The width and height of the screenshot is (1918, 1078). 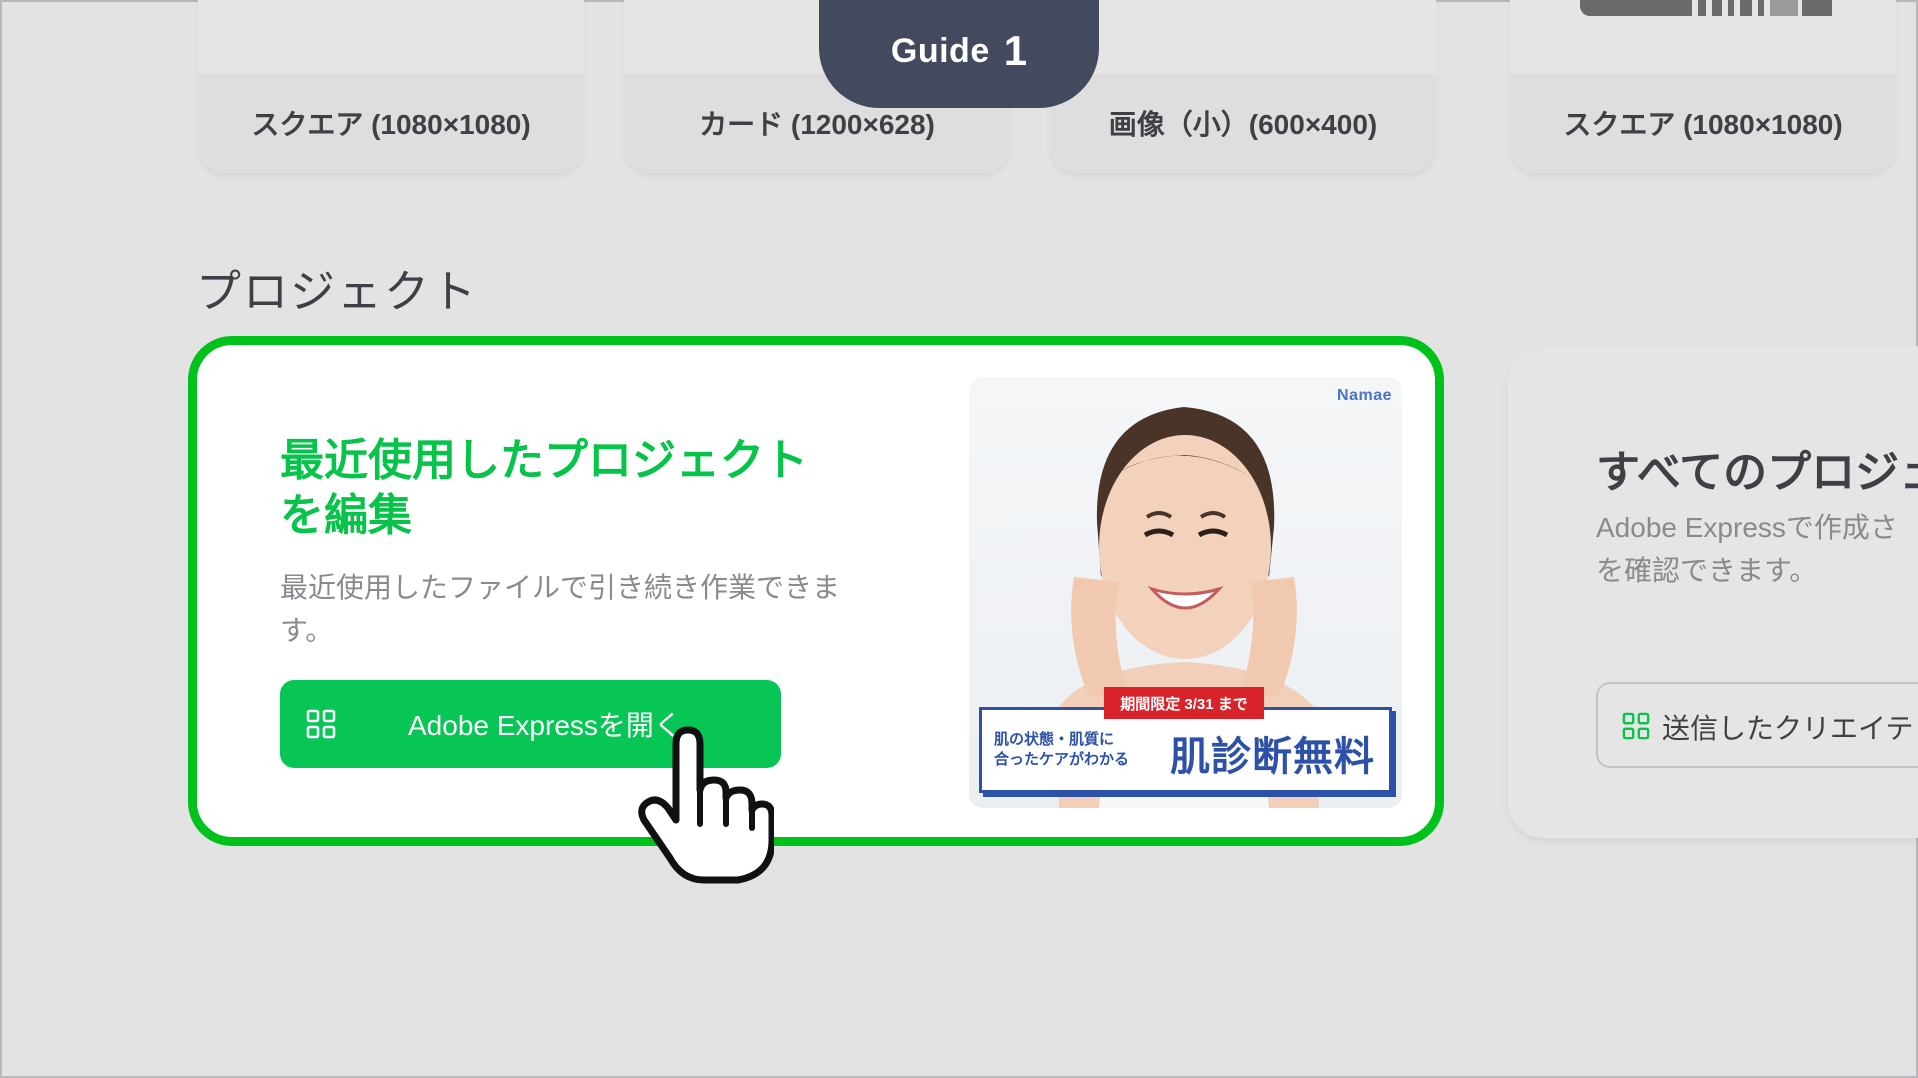 What do you see at coordinates (1184, 703) in the screenshot?
I see `promo-ribbon: 期間限定 3/31 まで` at bounding box center [1184, 703].